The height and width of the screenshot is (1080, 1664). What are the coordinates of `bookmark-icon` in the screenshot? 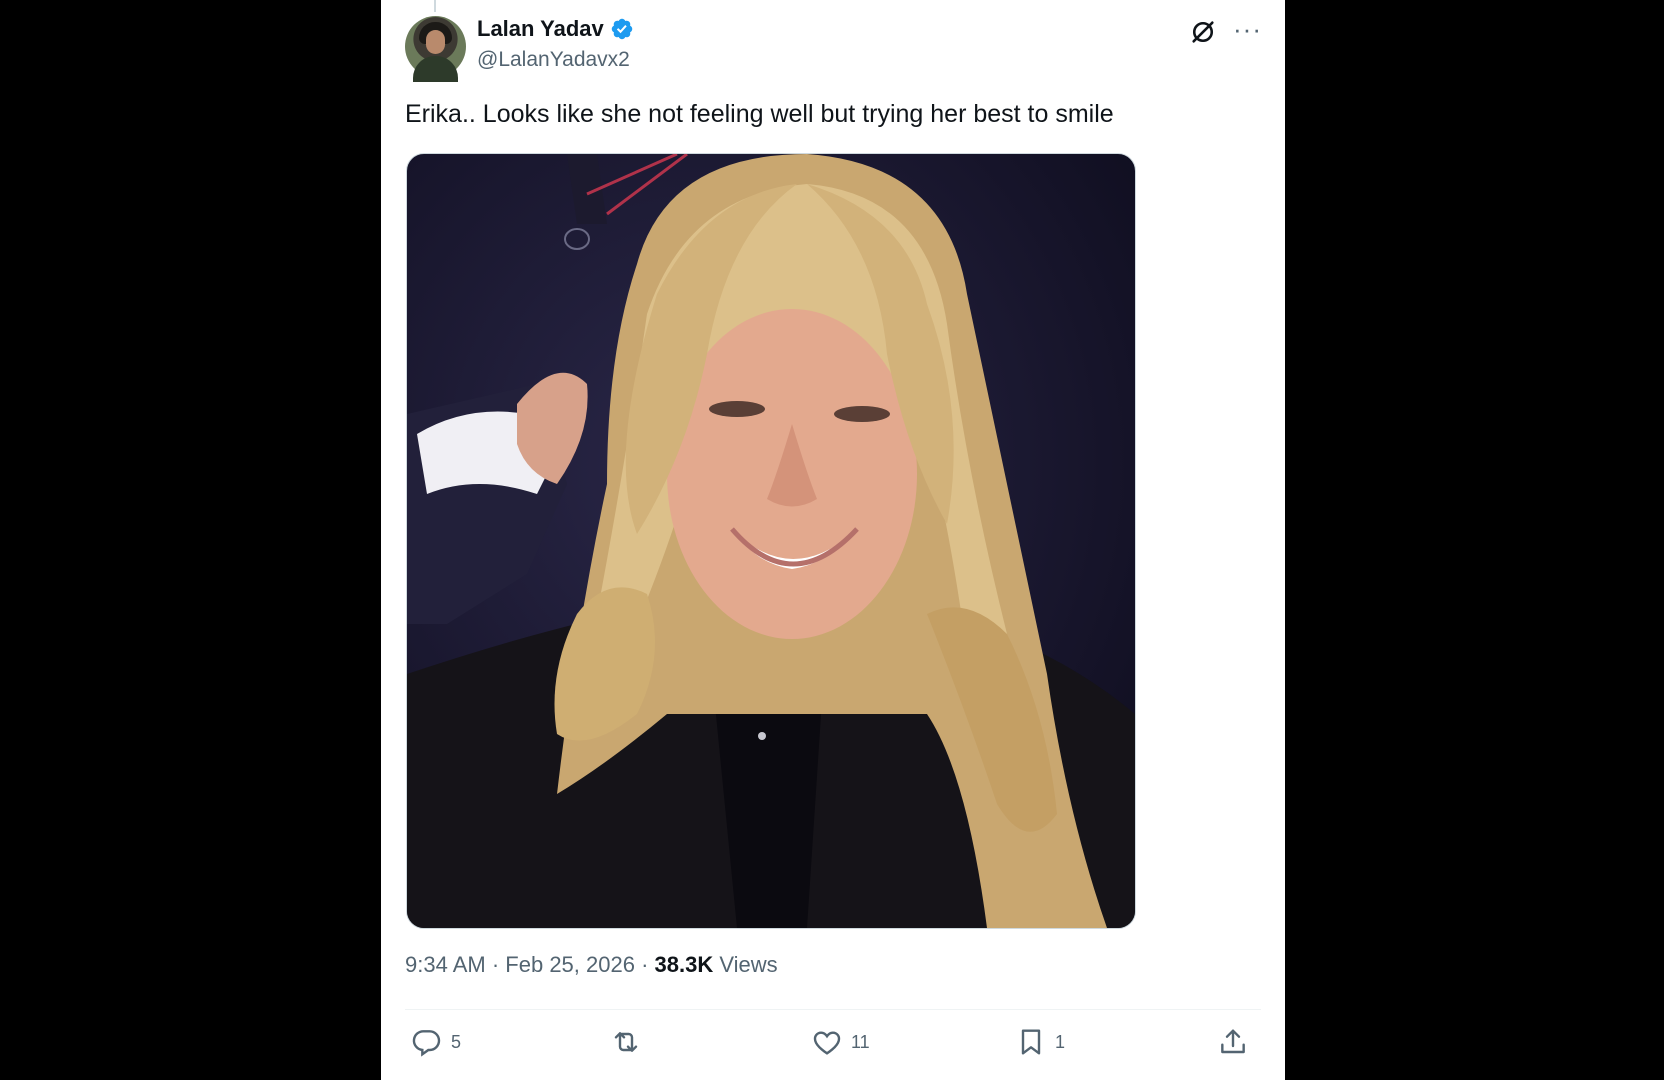 It's located at (1031, 1042).